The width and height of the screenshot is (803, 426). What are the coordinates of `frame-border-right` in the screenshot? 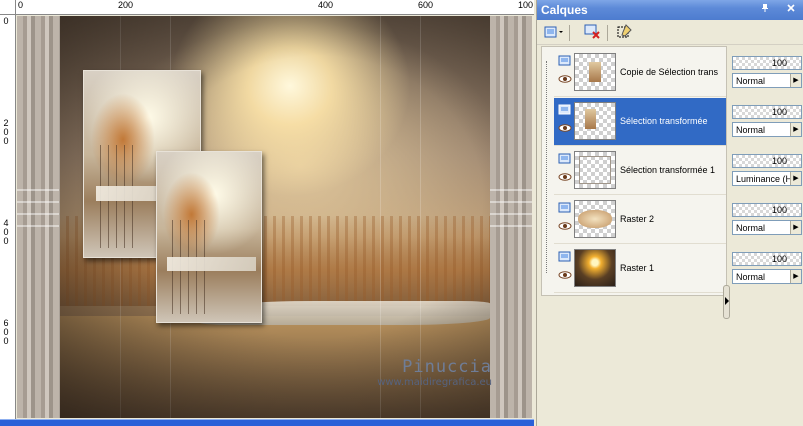 It's located at (511, 217).